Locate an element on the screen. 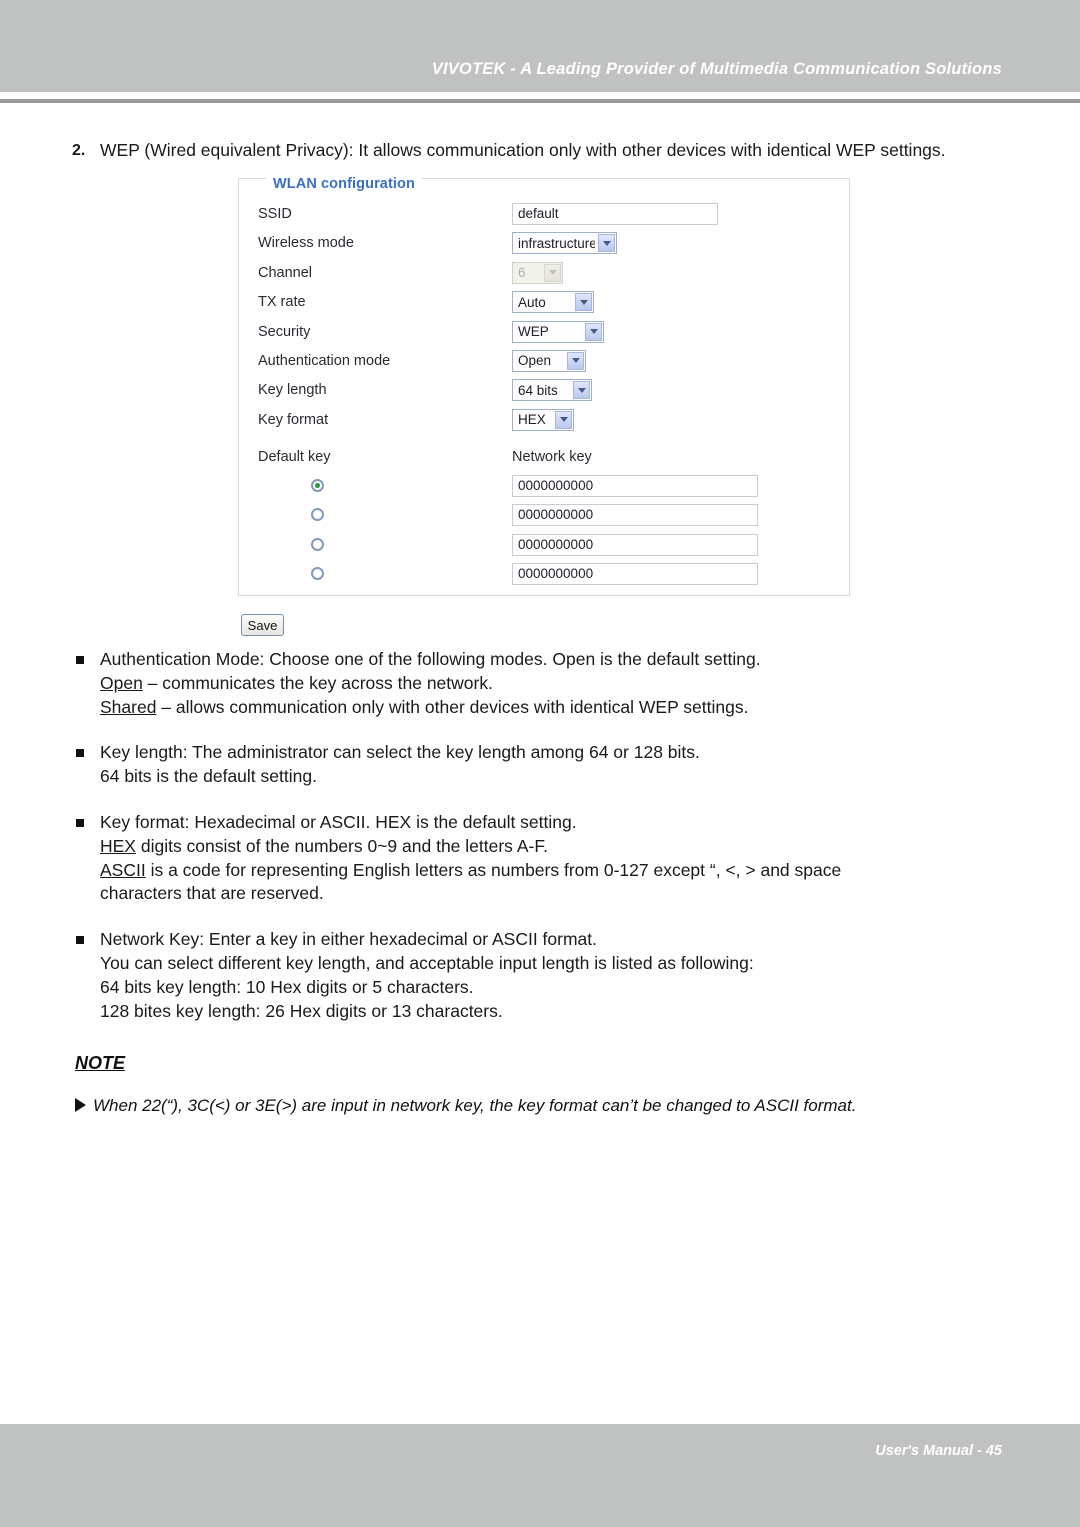 Image resolution: width=1080 pixels, height=1527 pixels. form-row-key-length: Key length 64 bits is located at coordinates (548, 395).